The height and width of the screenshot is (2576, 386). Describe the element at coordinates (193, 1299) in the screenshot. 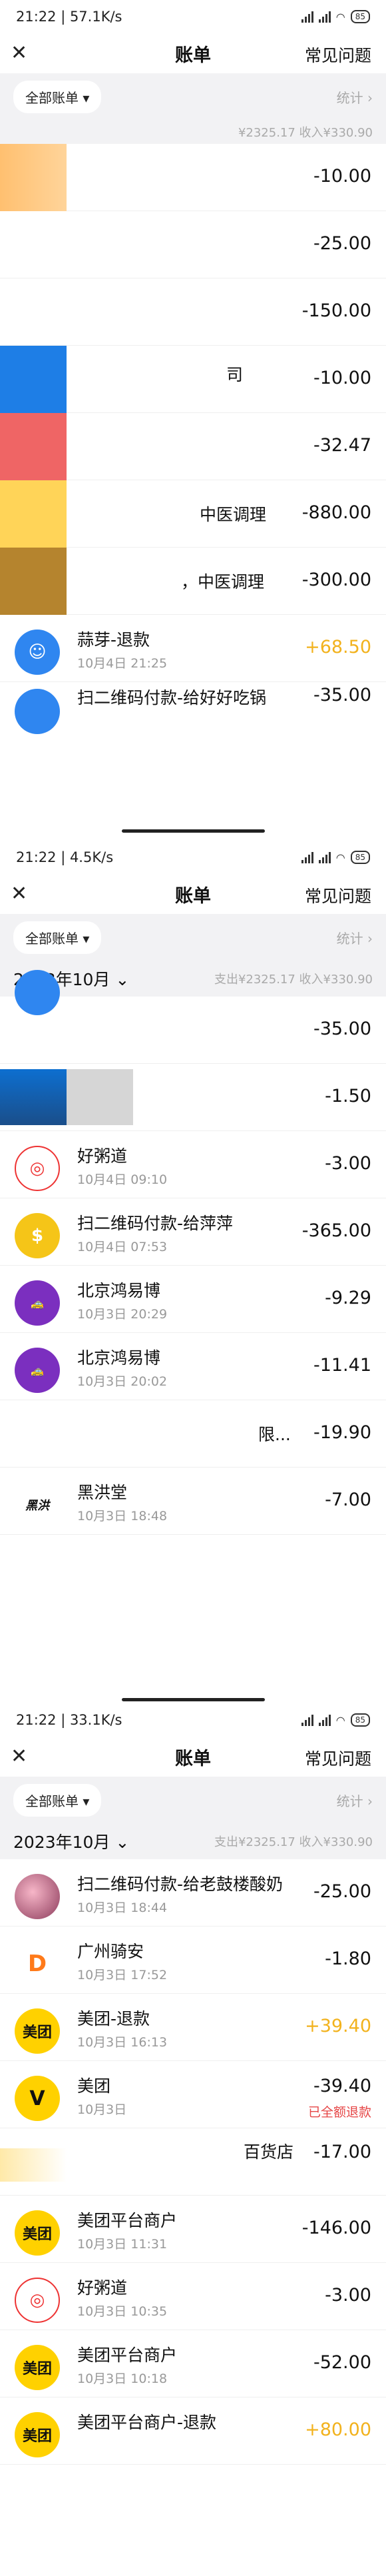

I see `transaction-row: 🚕 北京鸿易博 10月3日 20:29 -9.29` at that location.